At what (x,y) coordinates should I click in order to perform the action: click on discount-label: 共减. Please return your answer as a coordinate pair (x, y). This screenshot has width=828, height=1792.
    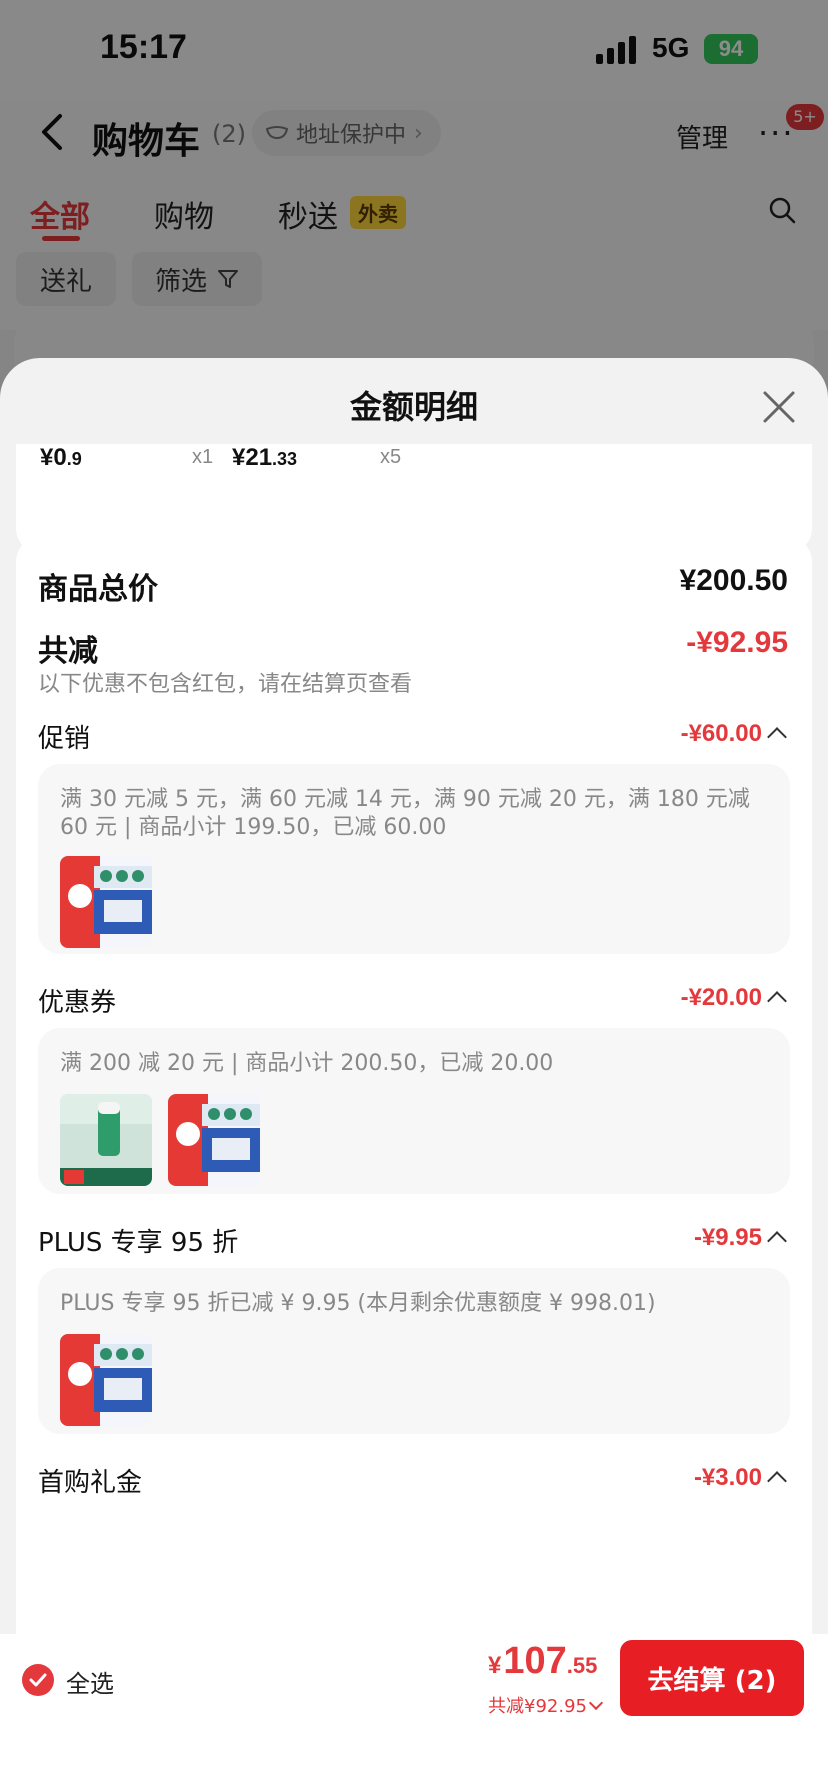
    Looking at the image, I should click on (68, 651).